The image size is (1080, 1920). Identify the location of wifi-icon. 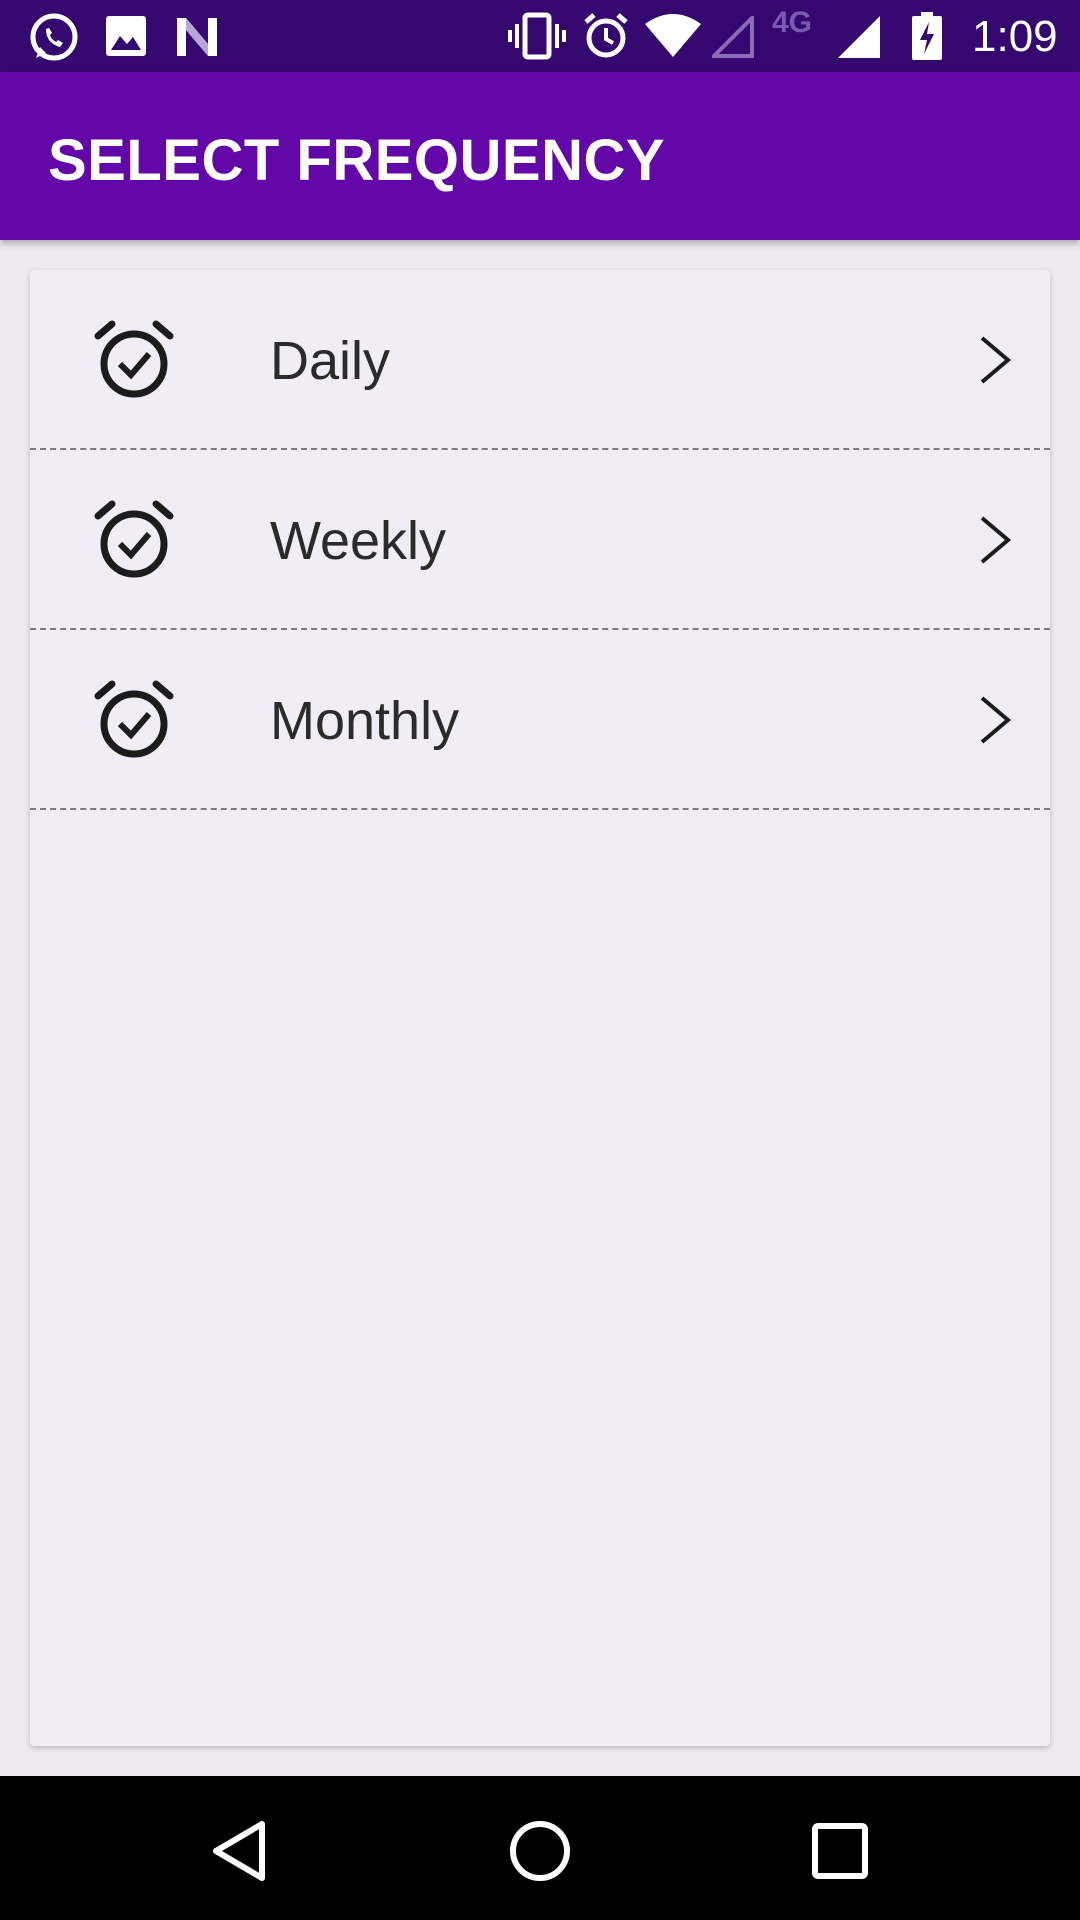
(673, 35).